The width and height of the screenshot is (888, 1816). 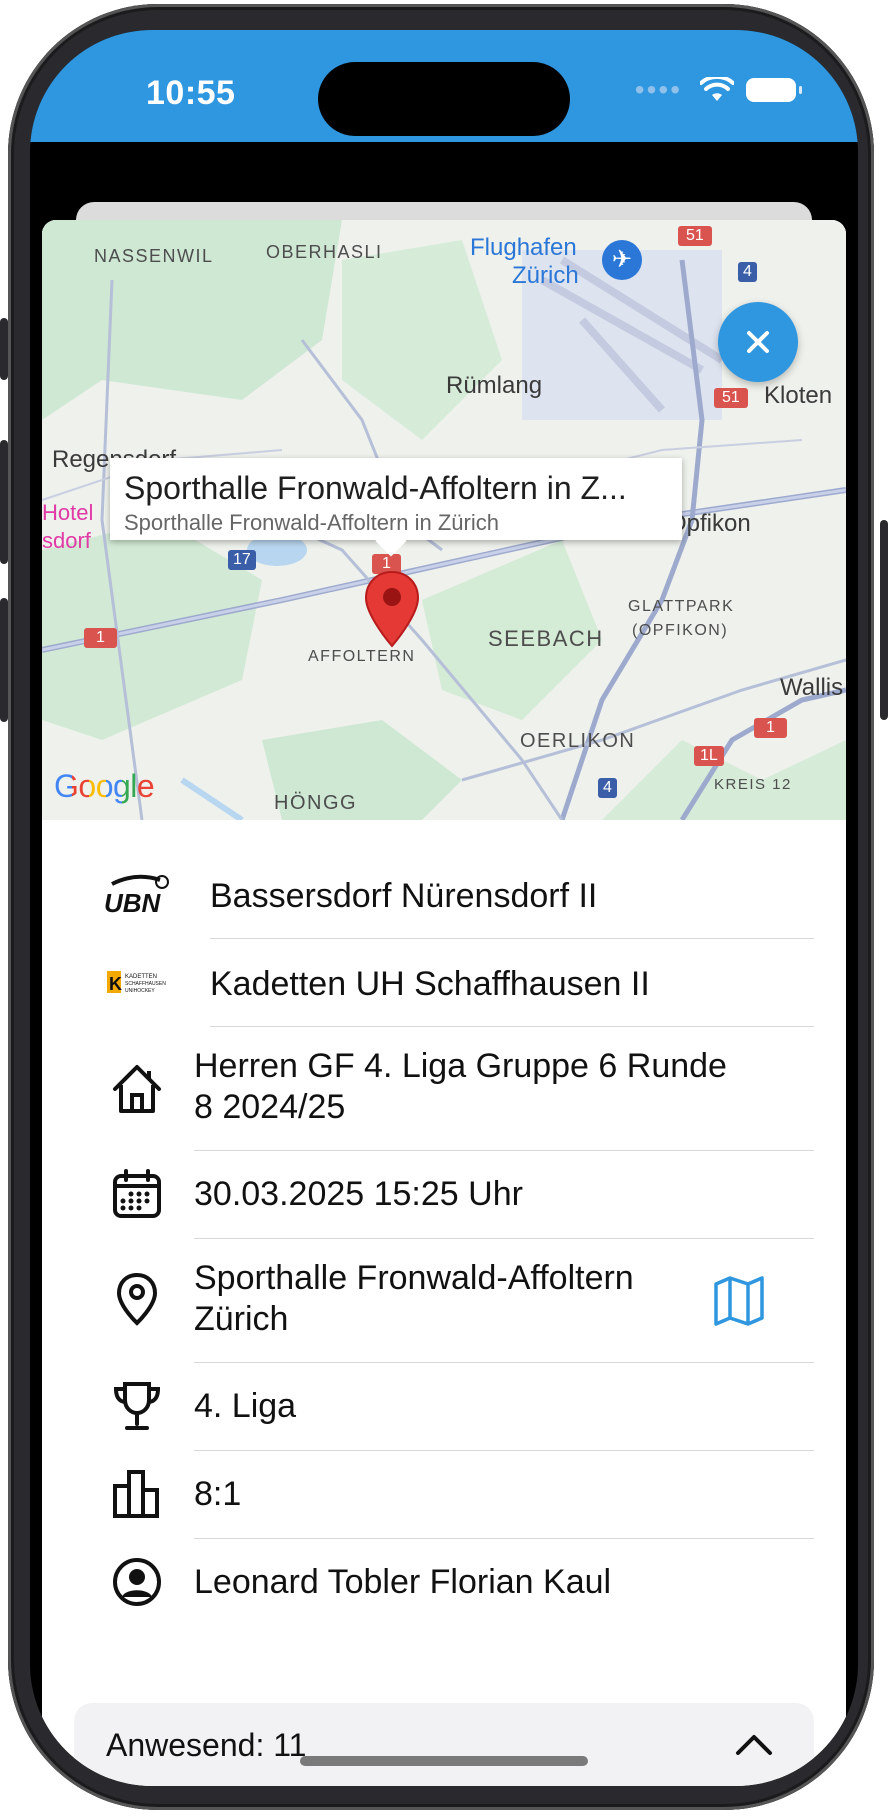 What do you see at coordinates (798, 395) in the screenshot?
I see `map-label-kloten: Kloten` at bounding box center [798, 395].